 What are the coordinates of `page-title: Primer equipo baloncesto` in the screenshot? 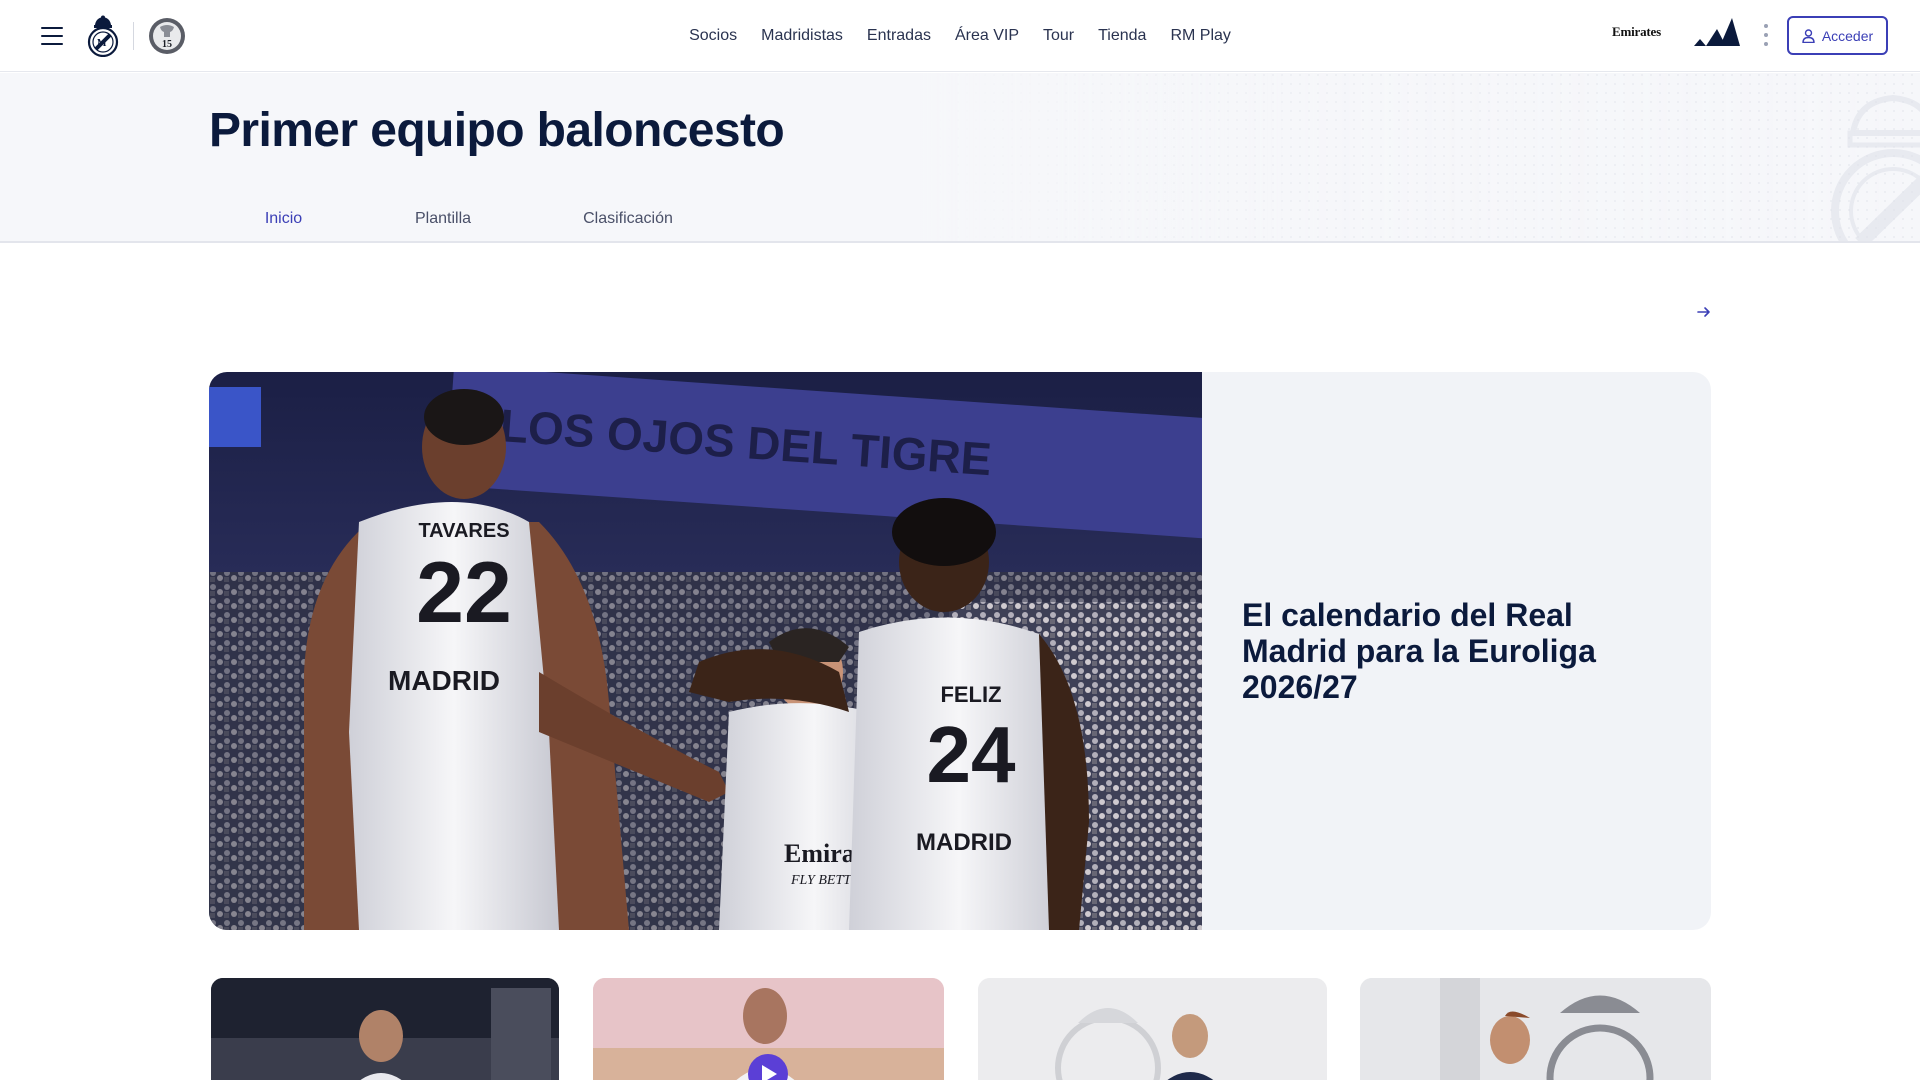 It's located at (497, 130).